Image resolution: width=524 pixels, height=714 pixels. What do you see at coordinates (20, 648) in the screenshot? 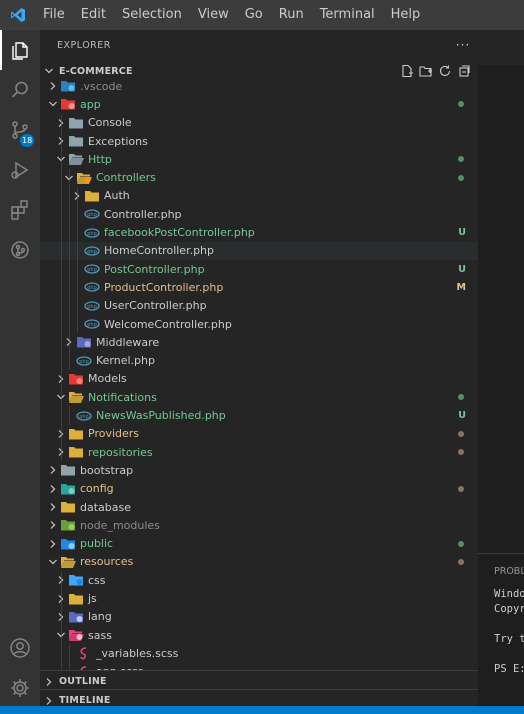
I see `account-icon` at bounding box center [20, 648].